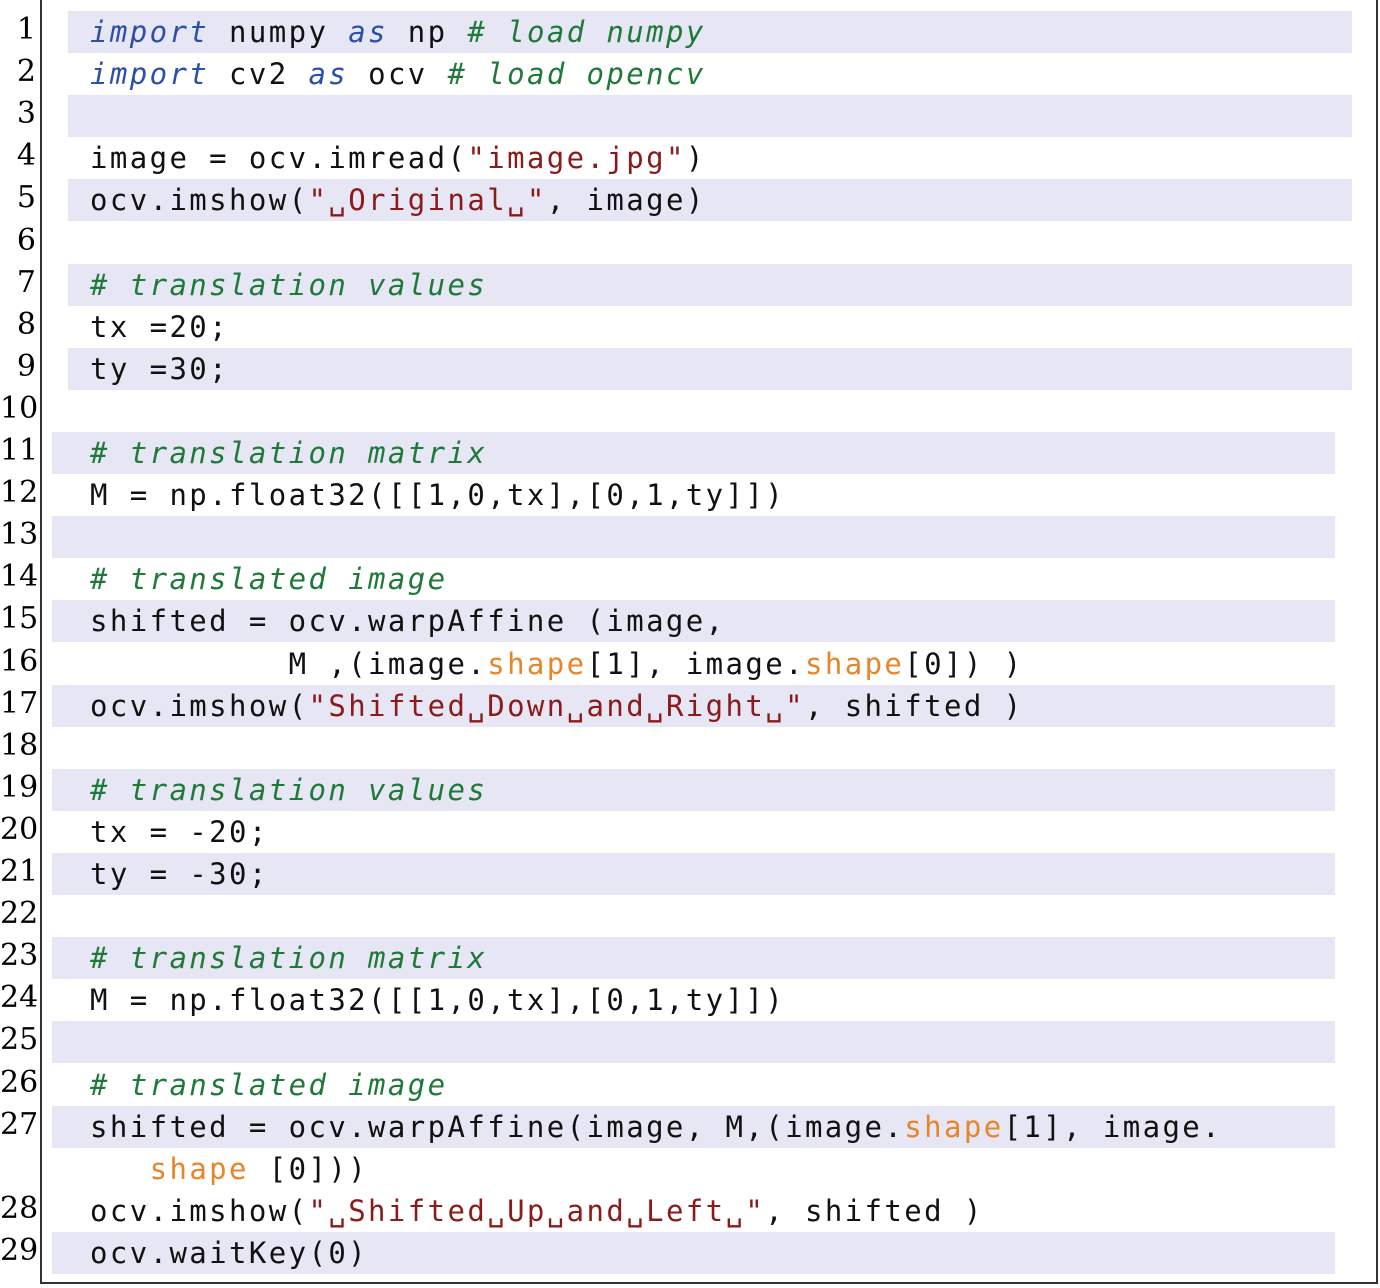 The image size is (1380, 1288). I want to click on code-line: tx = -20;, so click(179, 832).